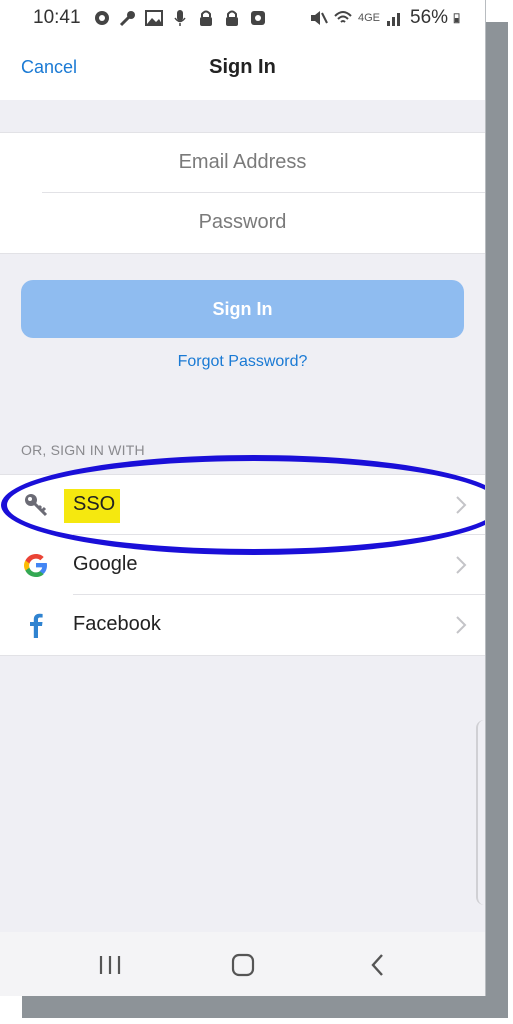 The image size is (513, 1024). What do you see at coordinates (242, 362) in the screenshot?
I see `forgot-password-link: Forgot Password?` at bounding box center [242, 362].